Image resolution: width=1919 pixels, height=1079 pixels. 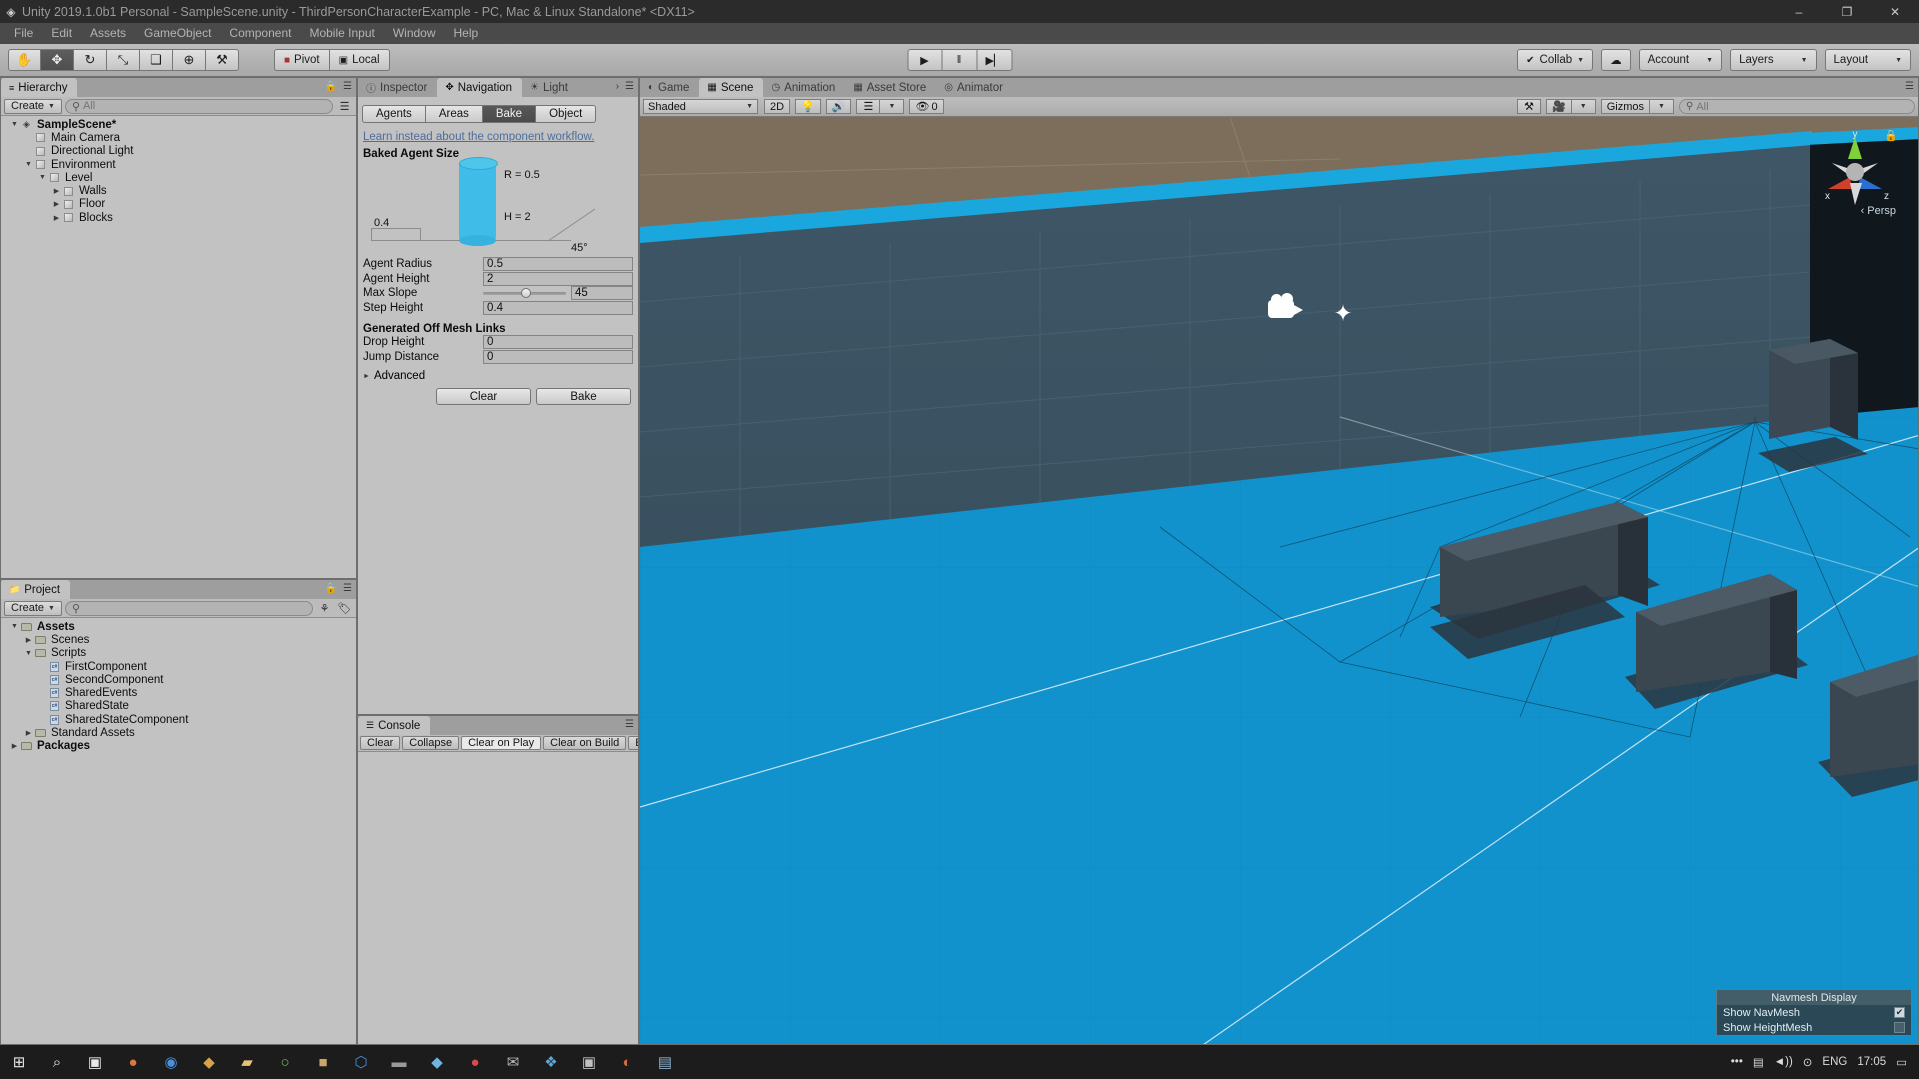 I want to click on menu-item-gameobject: GameObject, so click(x=177, y=33).